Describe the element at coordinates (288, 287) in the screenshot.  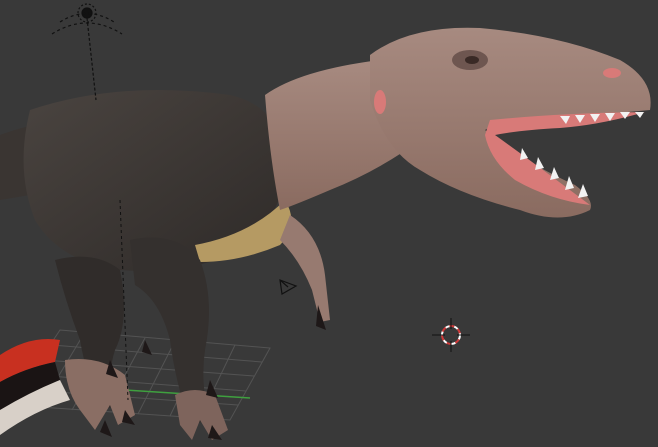
I see `camera-icon` at that location.